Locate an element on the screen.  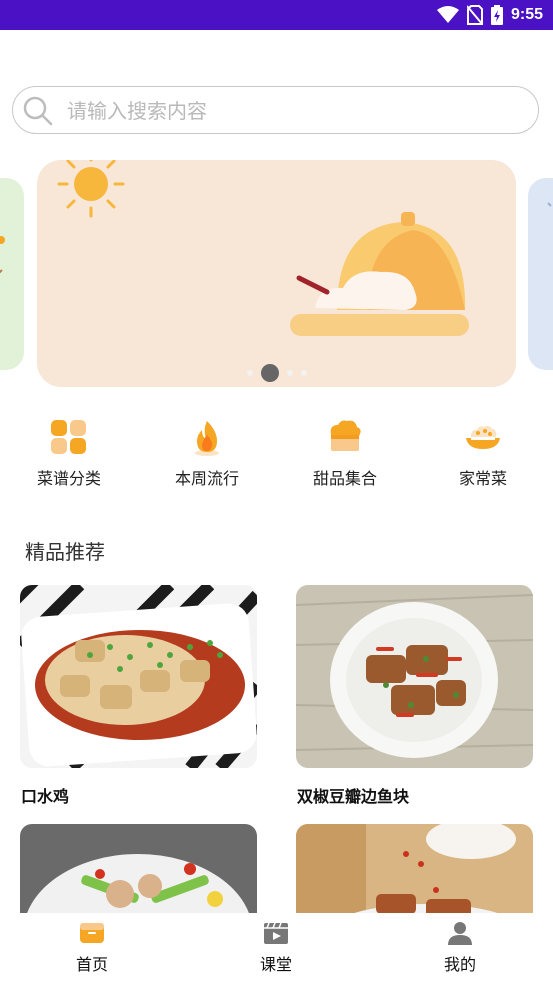
status-bar: 9:55 is located at coordinates (276, 15).